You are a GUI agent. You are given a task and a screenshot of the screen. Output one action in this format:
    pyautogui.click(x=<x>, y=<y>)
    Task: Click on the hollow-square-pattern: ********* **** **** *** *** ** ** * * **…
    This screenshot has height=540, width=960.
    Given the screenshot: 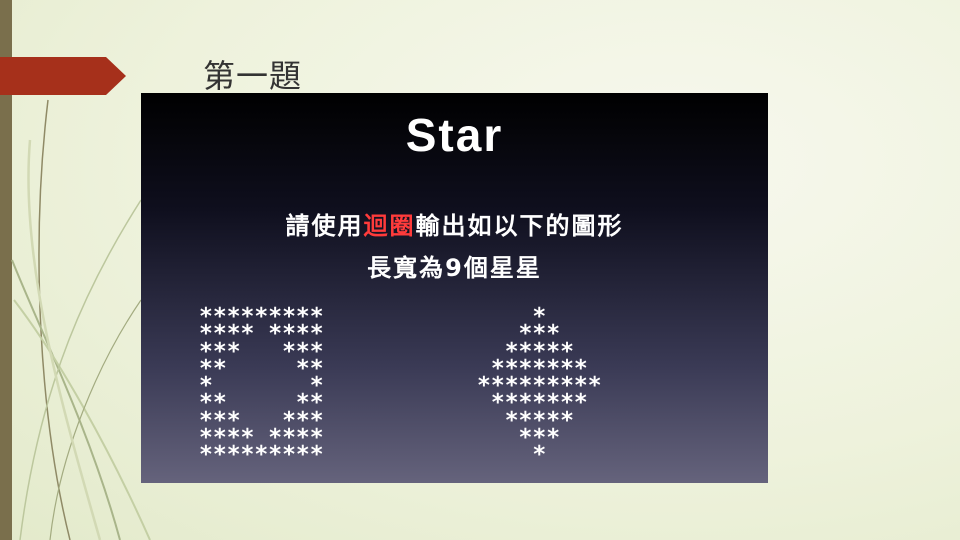 What is the action you would take?
    pyautogui.click(x=261, y=386)
    